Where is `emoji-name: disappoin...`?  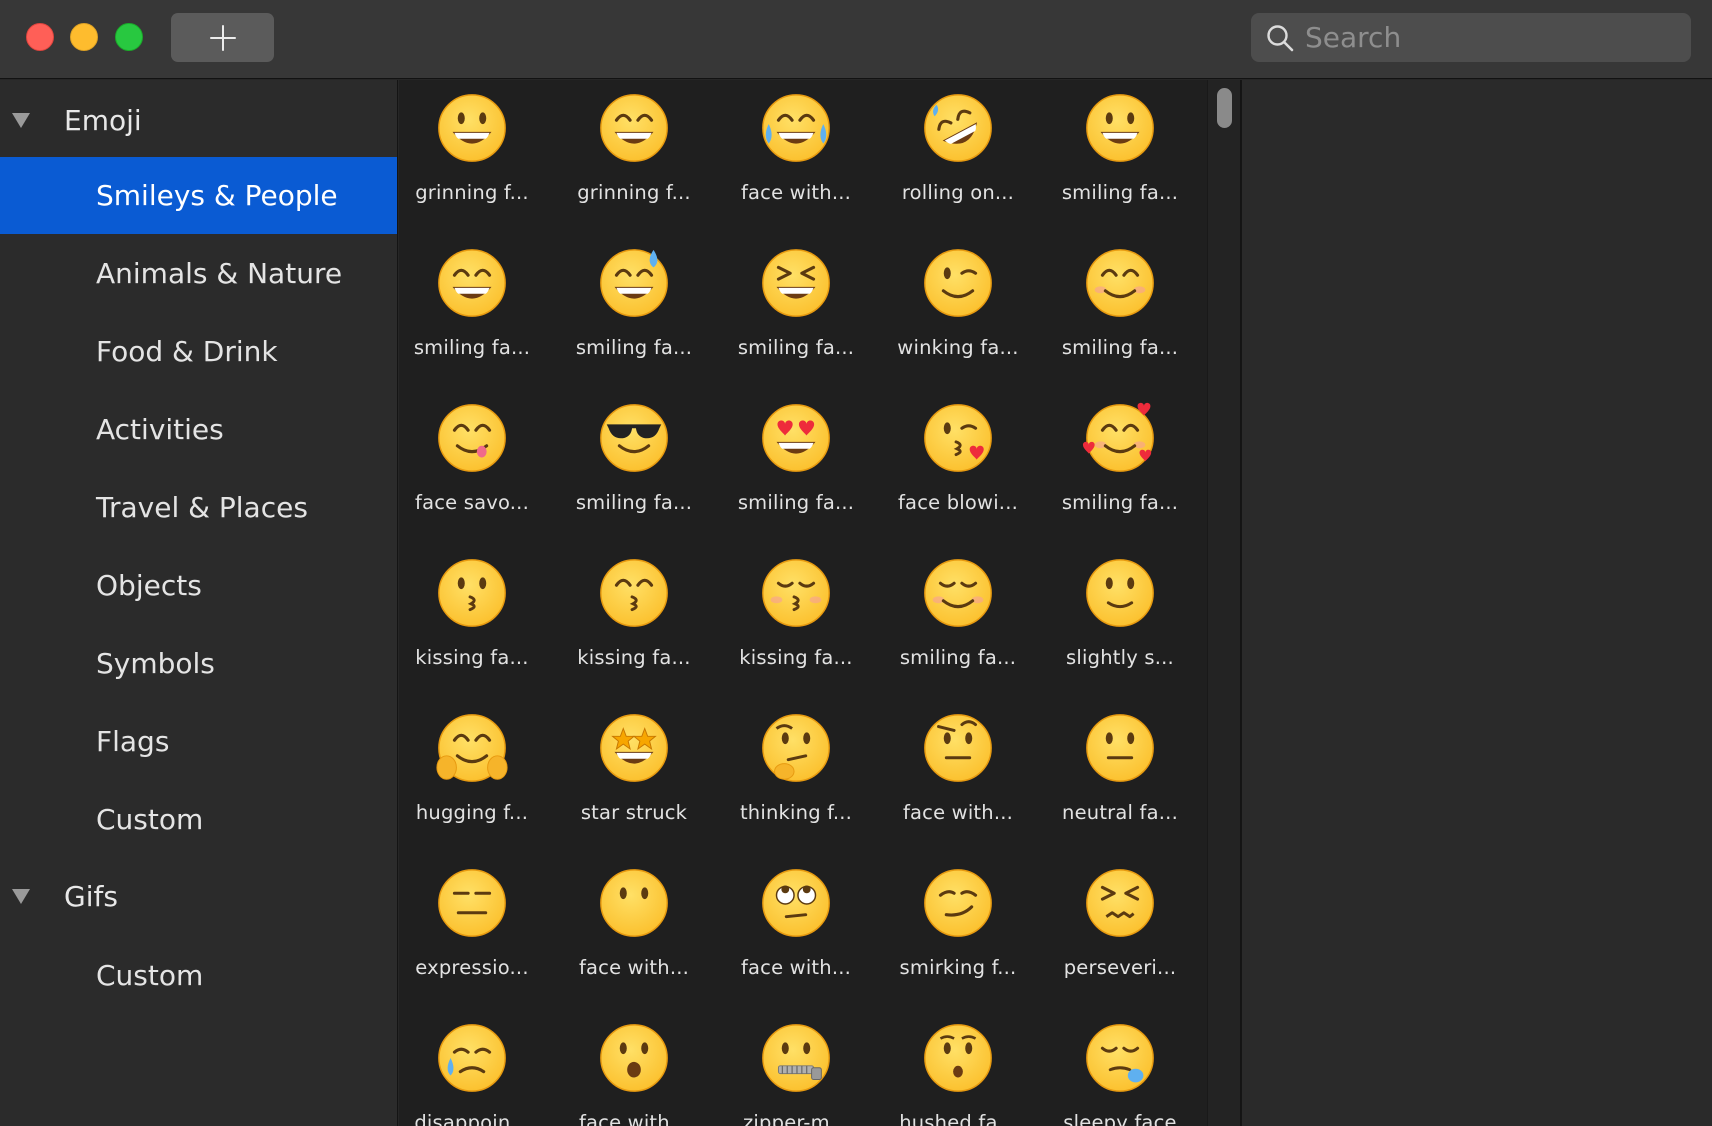
emoji-name: disappoin... is located at coordinates (472, 1118).